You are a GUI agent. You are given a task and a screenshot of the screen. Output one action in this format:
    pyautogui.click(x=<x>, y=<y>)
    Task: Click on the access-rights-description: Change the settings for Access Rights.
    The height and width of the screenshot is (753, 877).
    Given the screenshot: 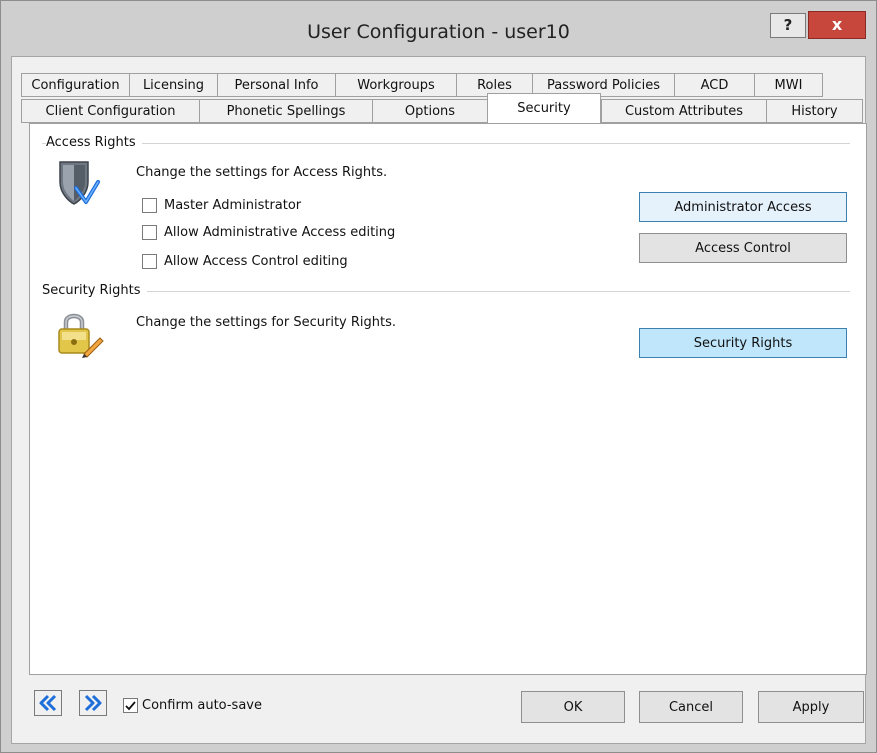 What is the action you would take?
    pyautogui.click(x=262, y=172)
    